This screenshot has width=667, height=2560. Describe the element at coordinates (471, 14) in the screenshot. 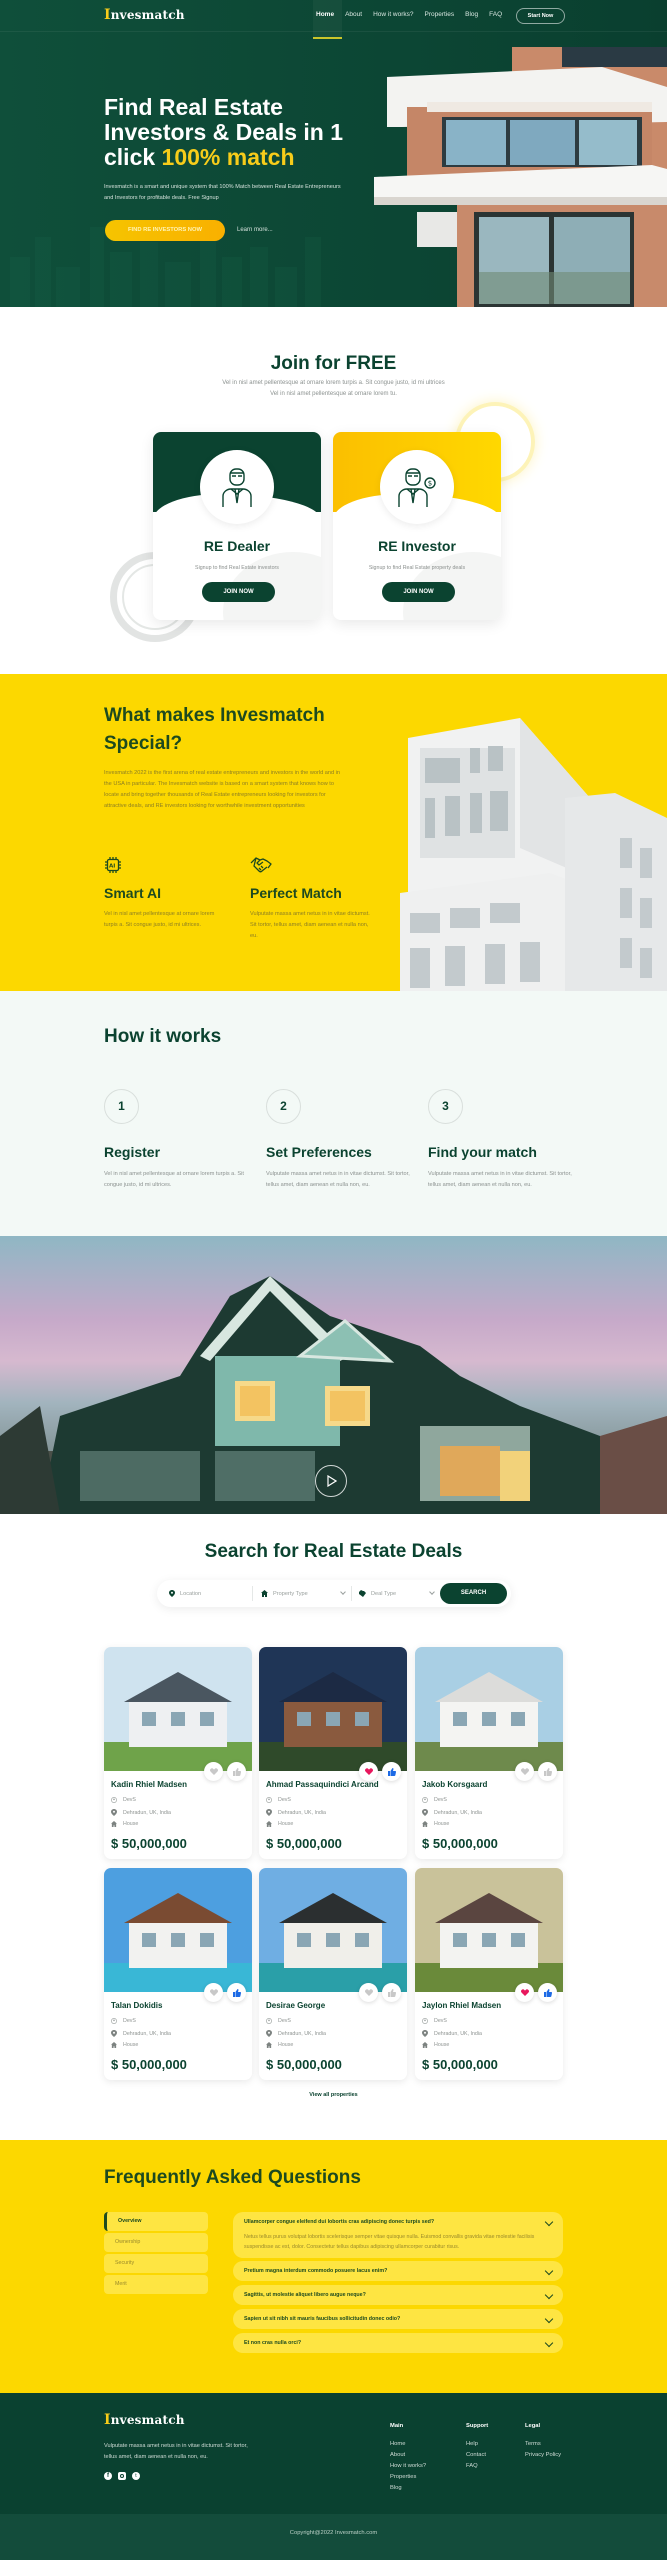

I see `nav-blog: Blog` at that location.